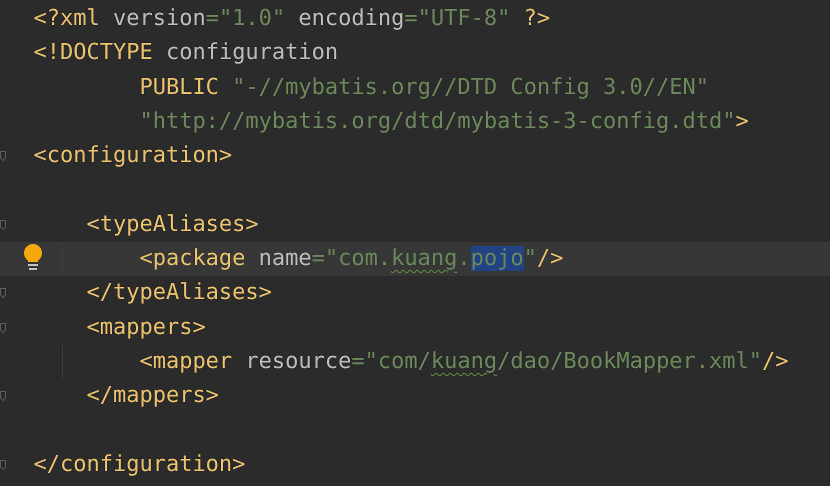 This screenshot has width=830, height=486. What do you see at coordinates (140, 464) in the screenshot?
I see `code-line: </configuration>` at bounding box center [140, 464].